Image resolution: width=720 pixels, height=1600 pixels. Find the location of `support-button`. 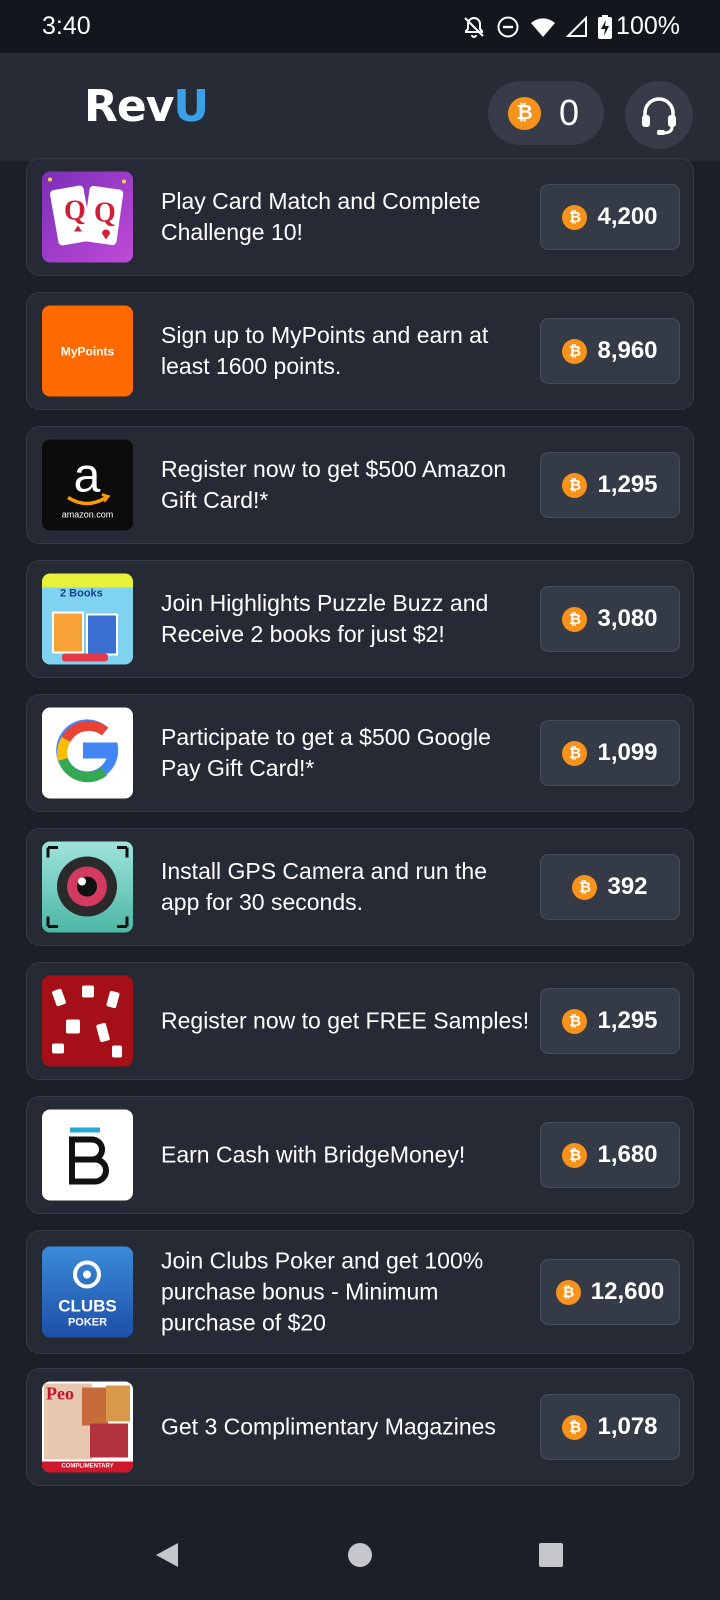

support-button is located at coordinates (659, 115).